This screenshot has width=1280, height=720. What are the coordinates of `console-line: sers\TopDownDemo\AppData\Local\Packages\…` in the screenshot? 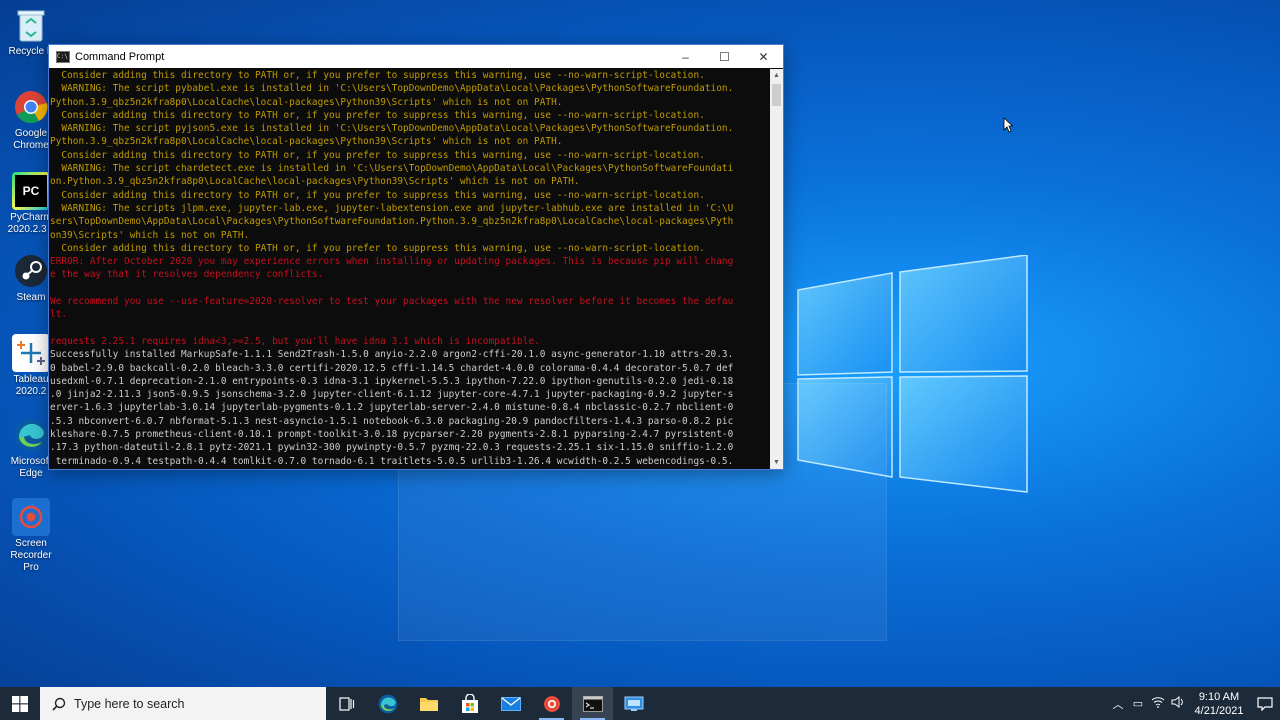 It's located at (392, 222).